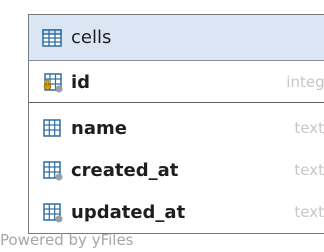  Describe the element at coordinates (67, 240) in the screenshot. I see `powered-by-watermark: Powered by yFiles` at that location.